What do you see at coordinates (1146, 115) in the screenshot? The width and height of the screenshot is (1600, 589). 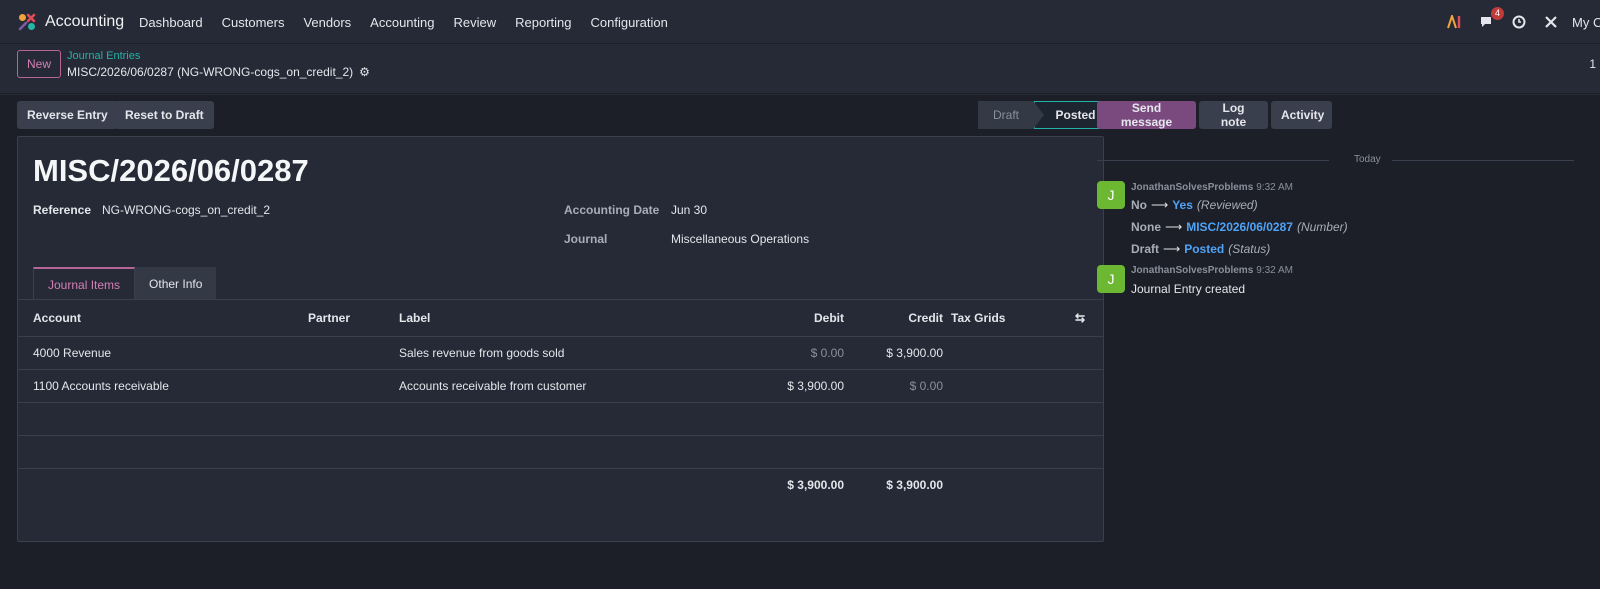 I see `send-message-button: Send message` at bounding box center [1146, 115].